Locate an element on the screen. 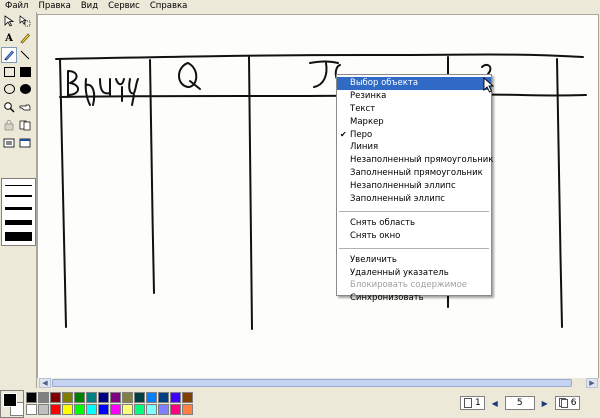 Image resolution: width=600 pixels, height=418 pixels. sync-tool is located at coordinates (25, 125).